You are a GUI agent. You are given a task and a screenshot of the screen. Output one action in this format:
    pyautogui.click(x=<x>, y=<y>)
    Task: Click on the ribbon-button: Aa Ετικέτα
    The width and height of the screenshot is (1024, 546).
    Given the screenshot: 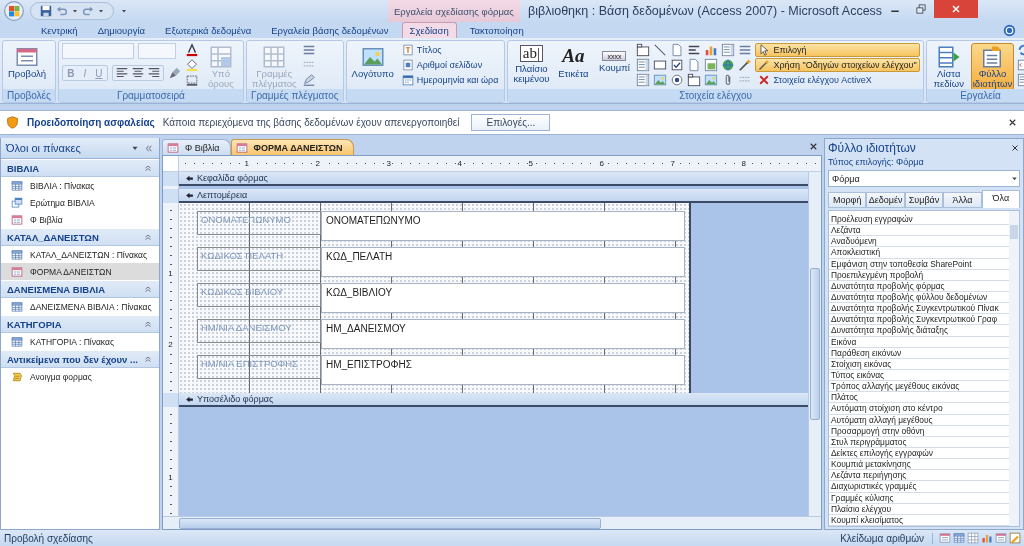 What is the action you would take?
    pyautogui.click(x=573, y=62)
    